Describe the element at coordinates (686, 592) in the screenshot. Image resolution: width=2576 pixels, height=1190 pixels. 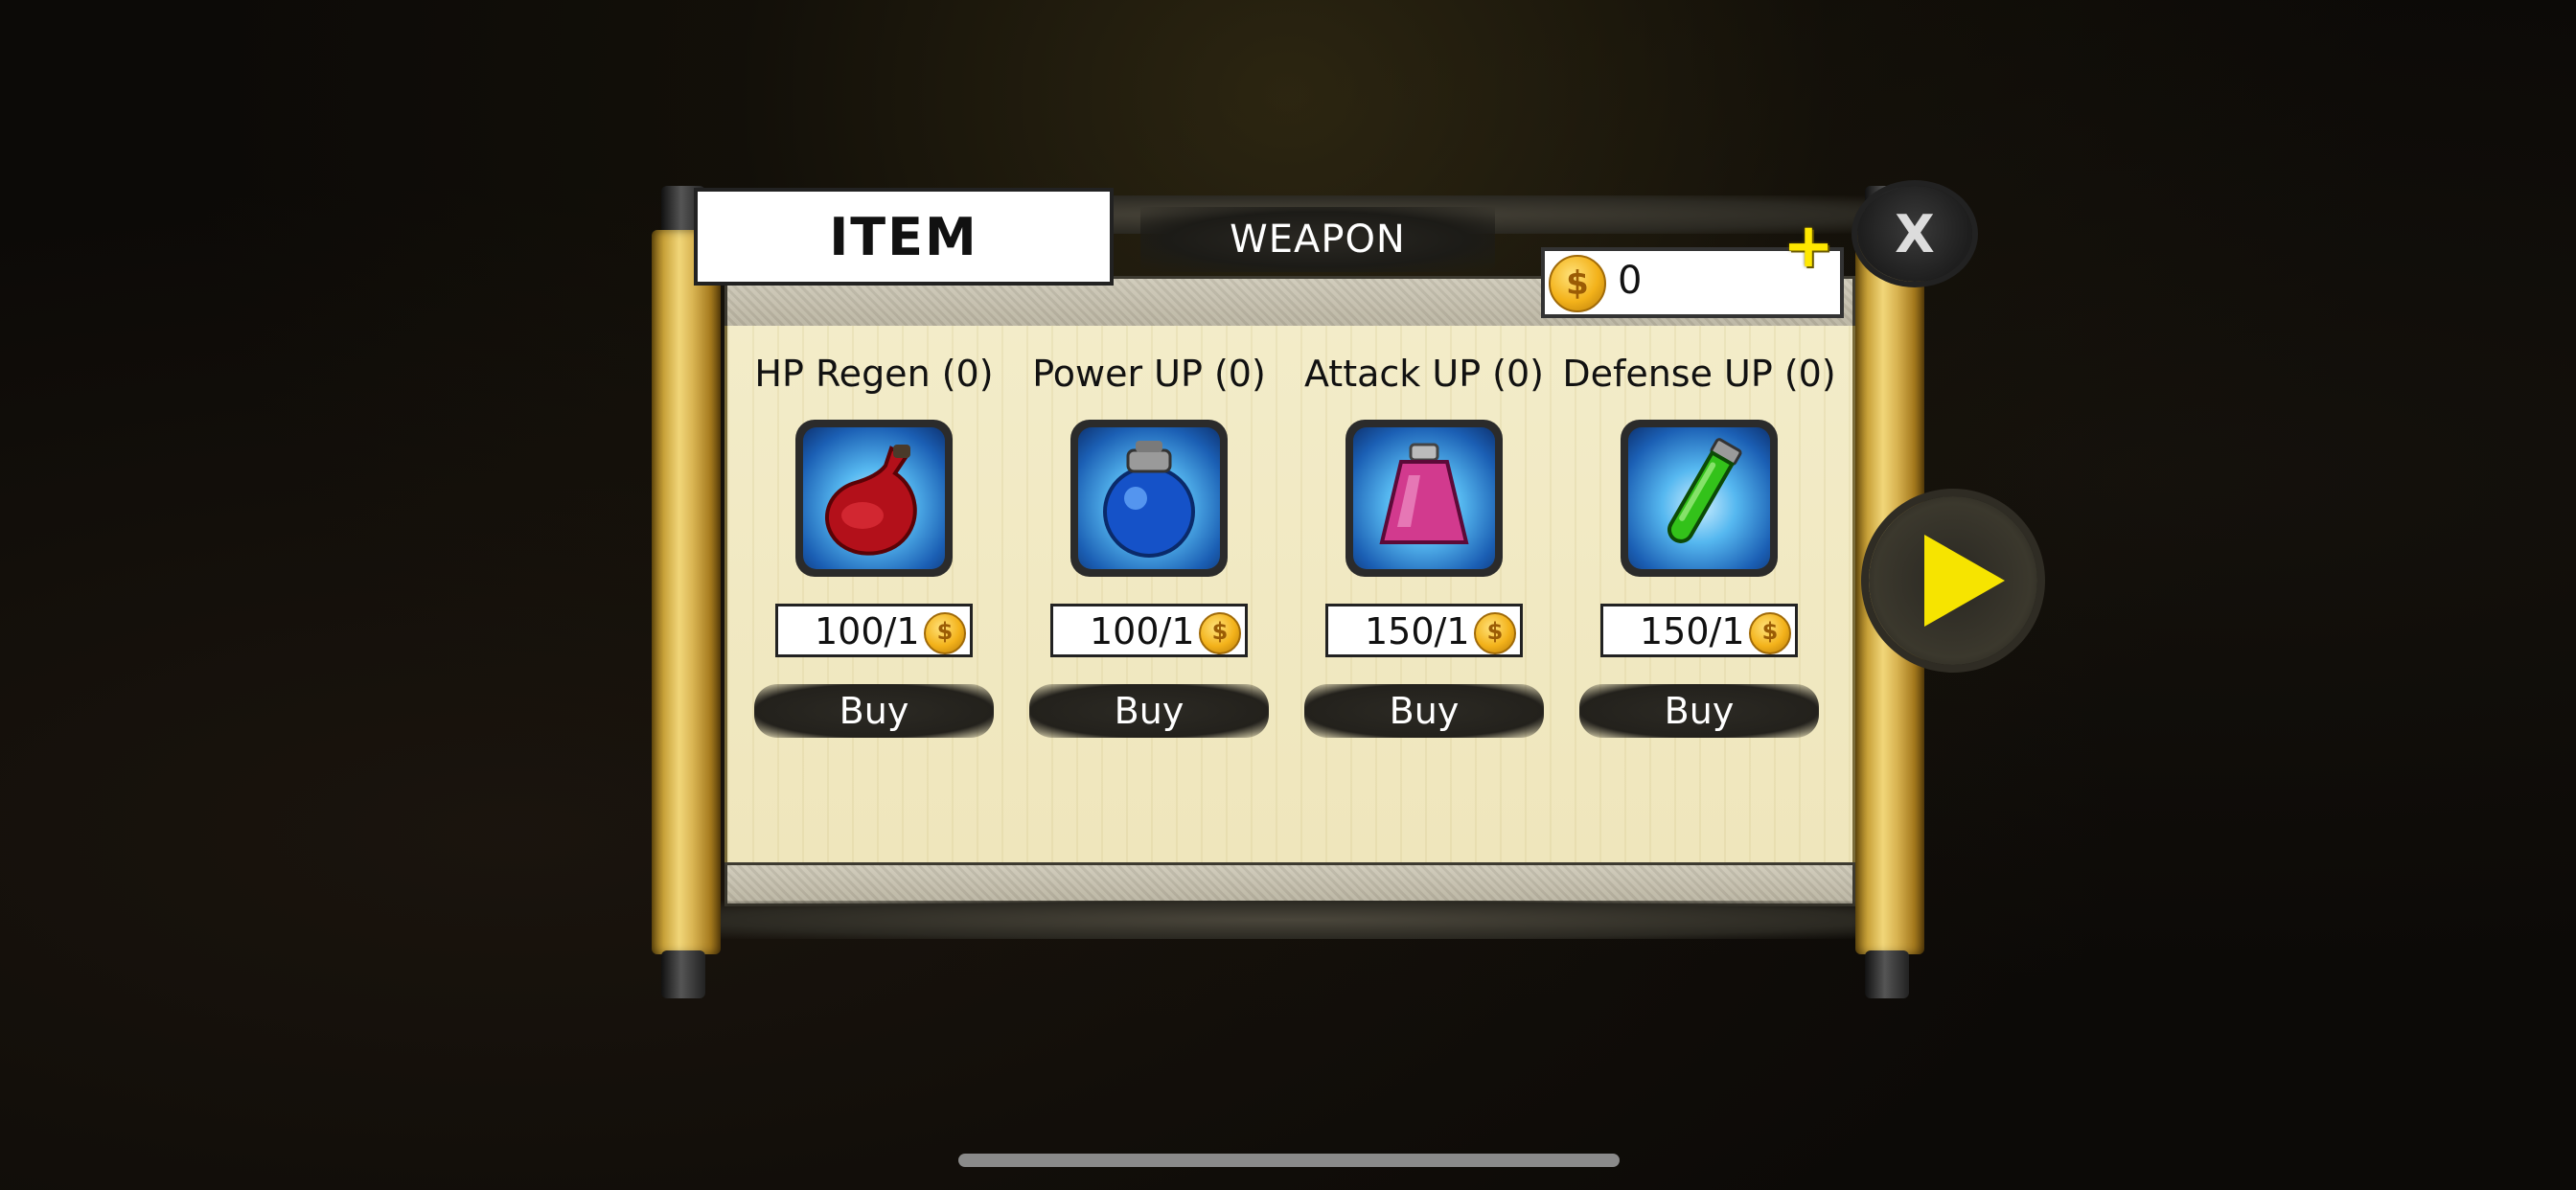
I see `scroll-left-rod` at that location.